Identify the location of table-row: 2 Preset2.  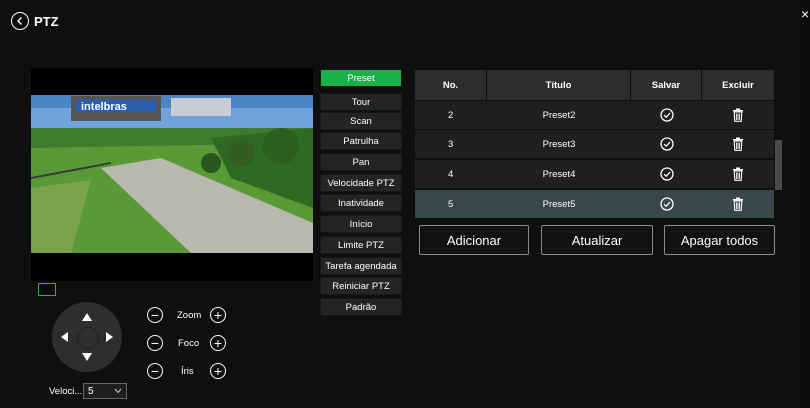
(594, 115).